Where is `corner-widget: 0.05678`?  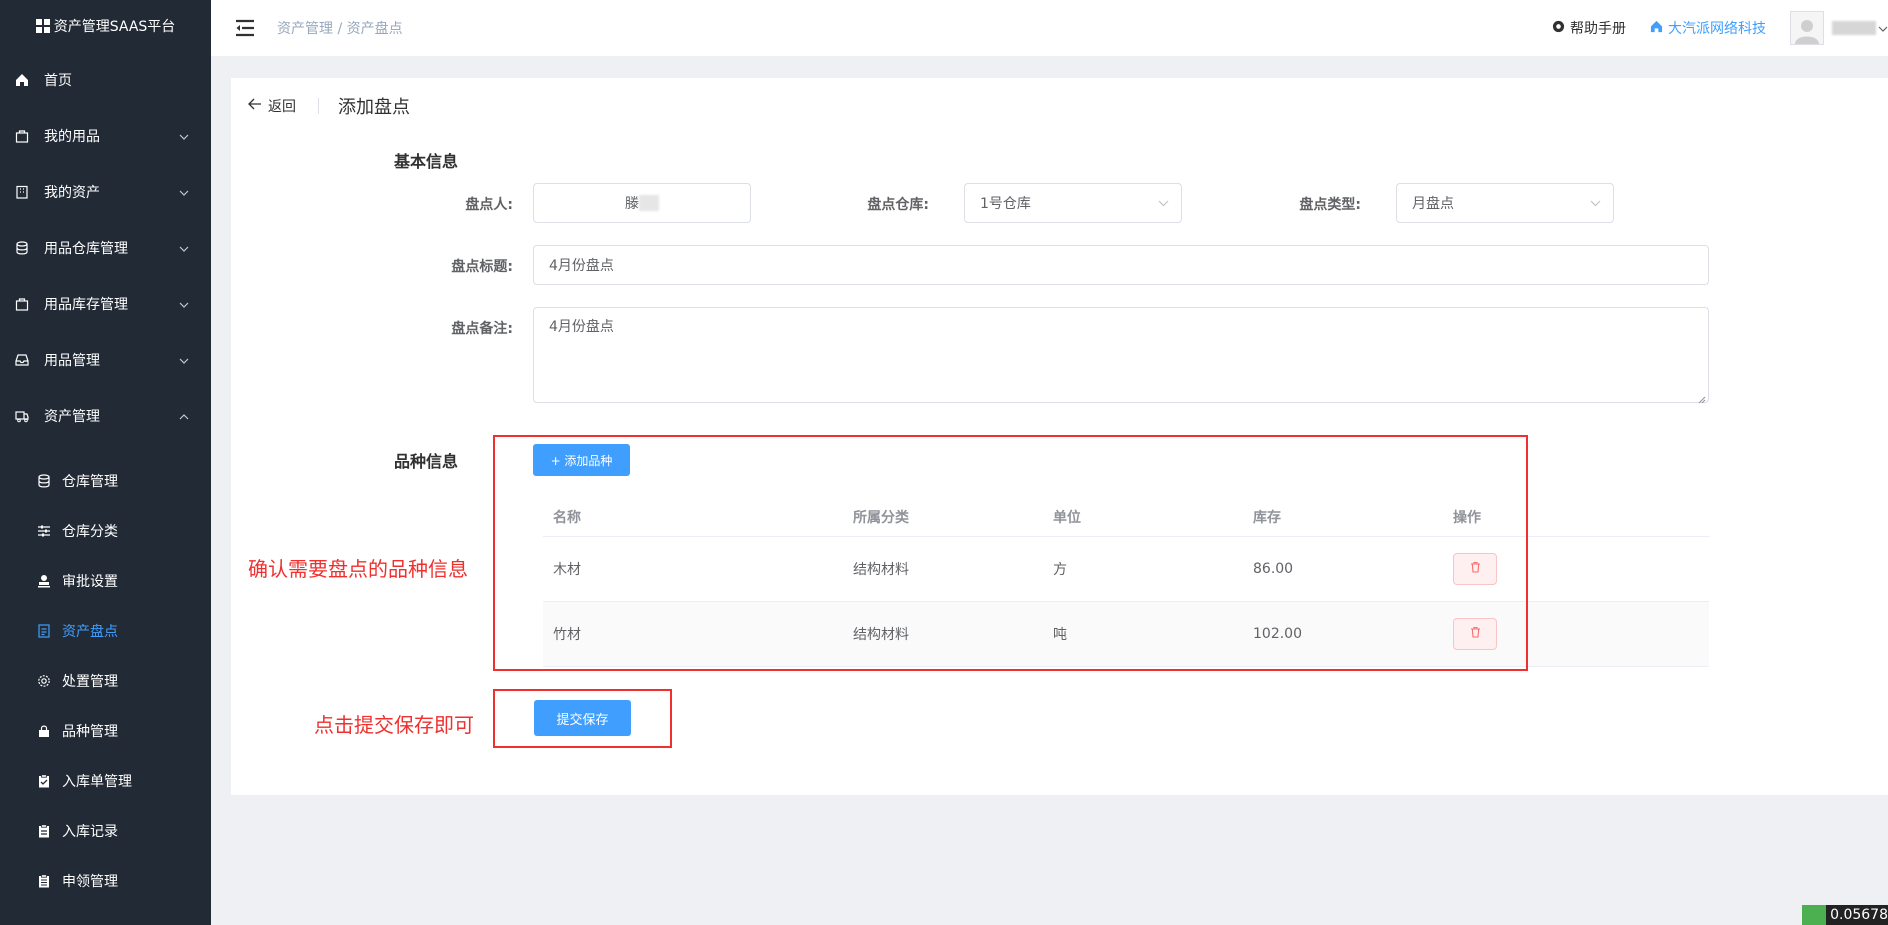
corner-widget: 0.05678 is located at coordinates (1845, 915).